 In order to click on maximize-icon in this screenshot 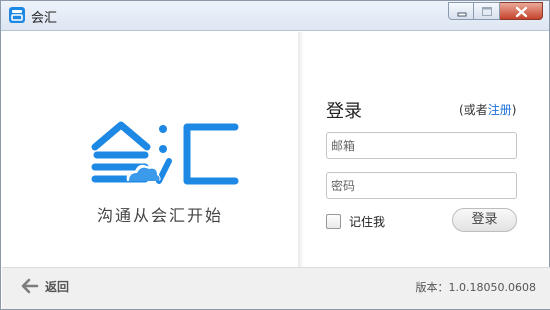, I will do `click(487, 11)`.